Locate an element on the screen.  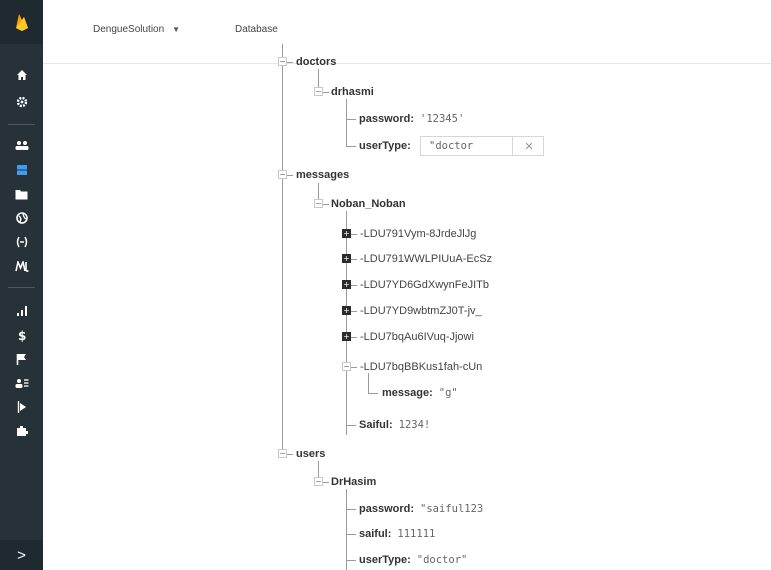
tree-node-users: users is located at coordinates (310, 454).